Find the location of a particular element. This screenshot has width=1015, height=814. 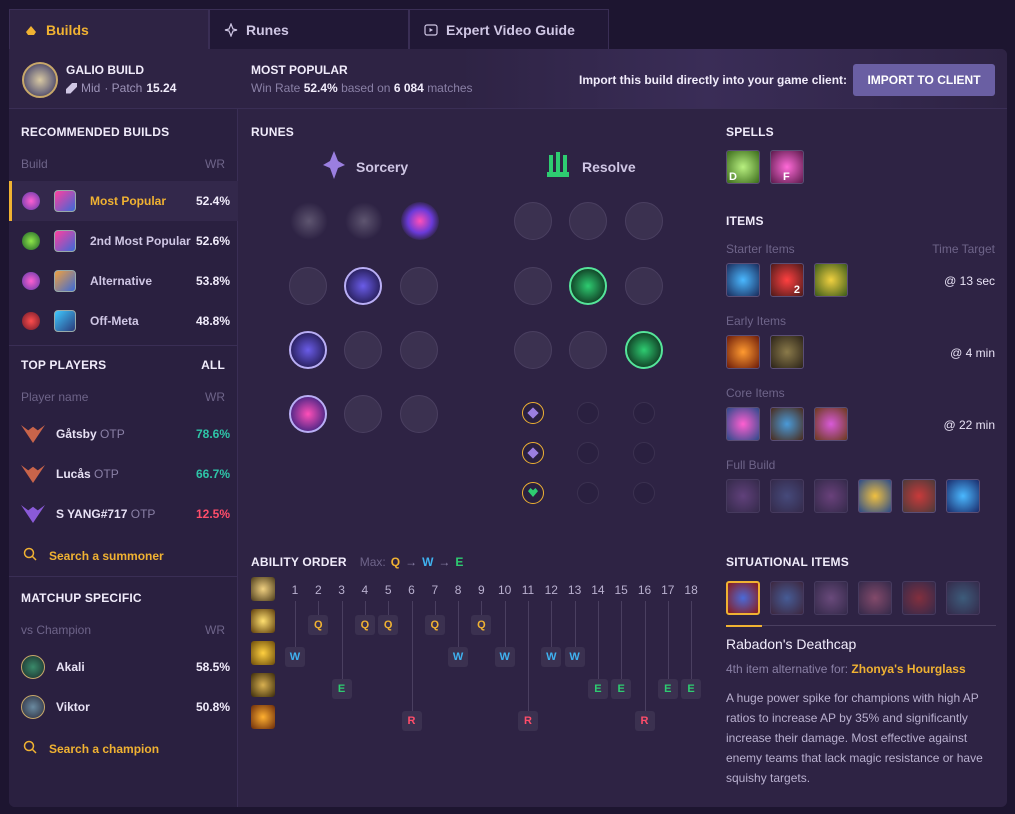

player-row: Gåtsby OTP 78.6% is located at coordinates (123, 434).